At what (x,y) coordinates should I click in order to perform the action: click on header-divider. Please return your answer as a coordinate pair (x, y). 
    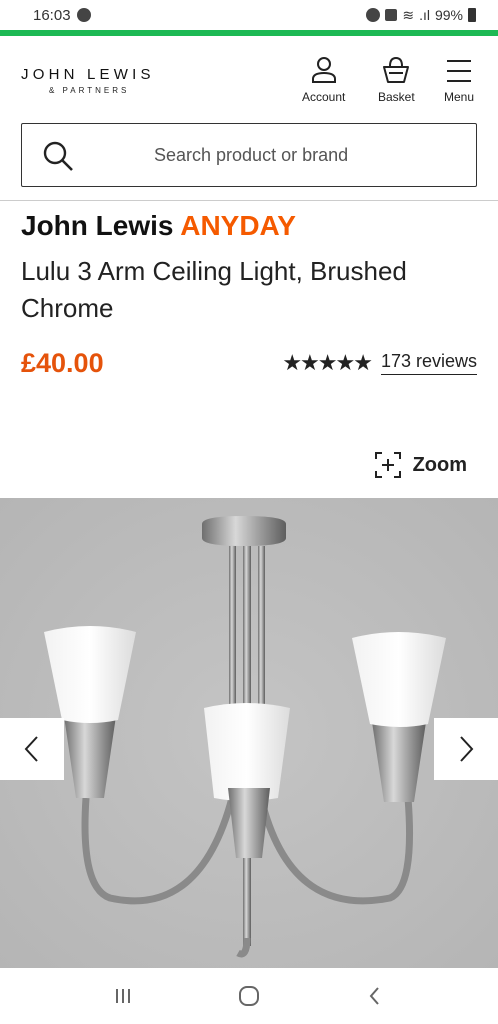
    Looking at the image, I should click on (249, 200).